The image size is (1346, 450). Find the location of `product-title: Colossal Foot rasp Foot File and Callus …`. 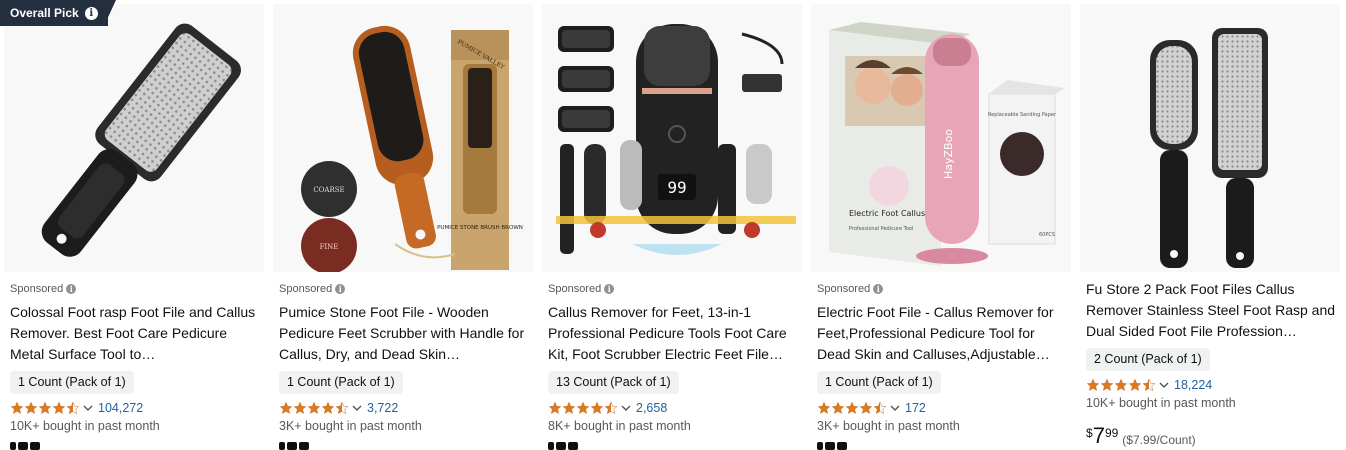

product-title: Colossal Foot rasp Foot File and Callus … is located at coordinates (135, 333).